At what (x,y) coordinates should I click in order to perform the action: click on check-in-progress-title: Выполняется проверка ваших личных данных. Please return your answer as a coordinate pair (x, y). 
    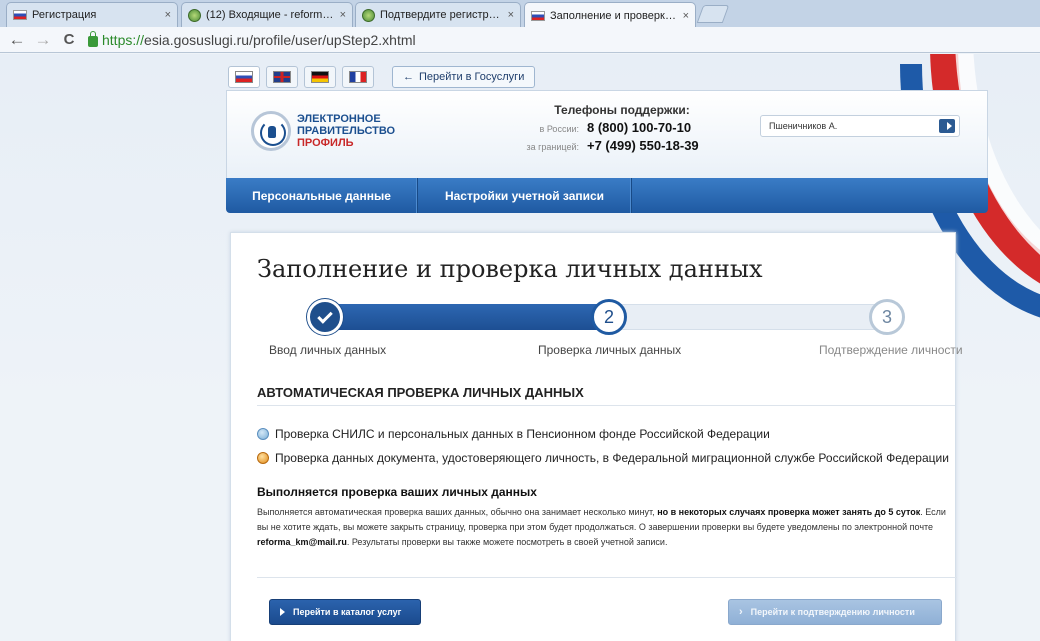
    Looking at the image, I should click on (397, 492).